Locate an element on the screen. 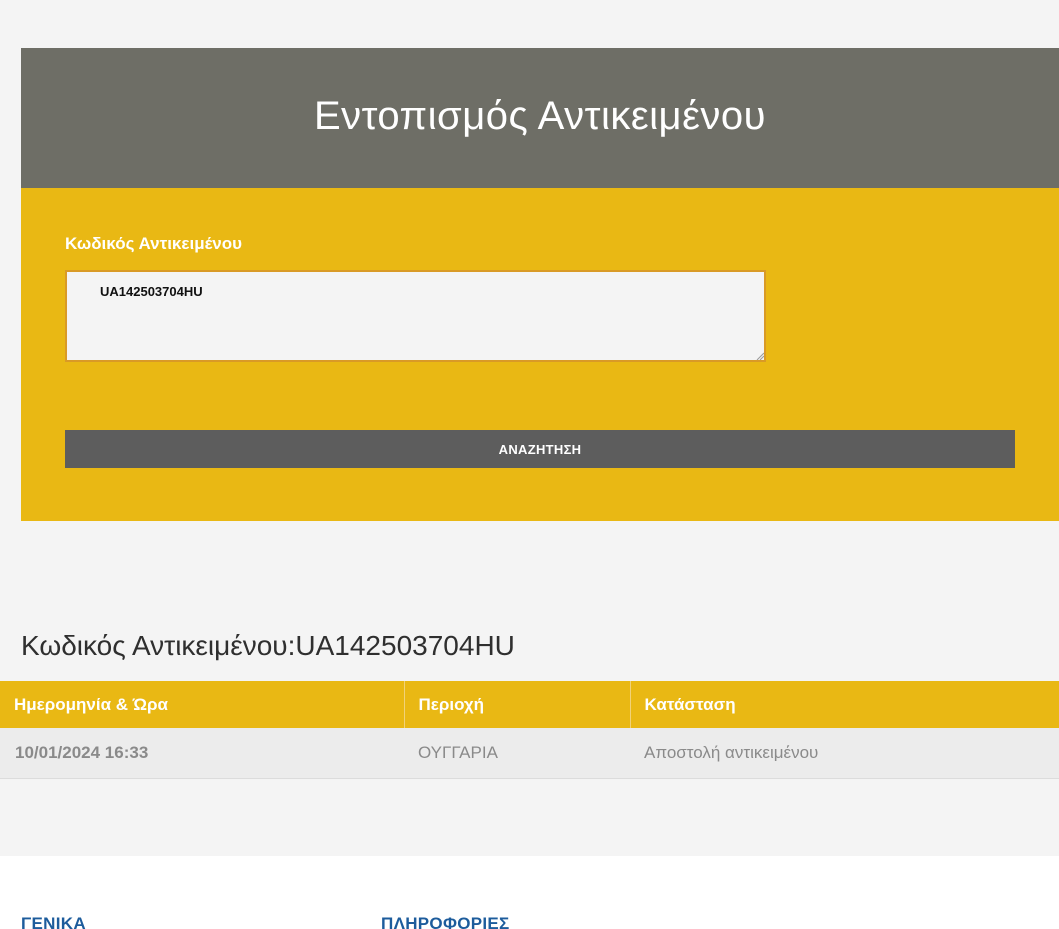 The width and height of the screenshot is (1059, 929). footer-link-info: ΠΛΗΡΟΦΟΡΙΕΣ is located at coordinates (445, 921).